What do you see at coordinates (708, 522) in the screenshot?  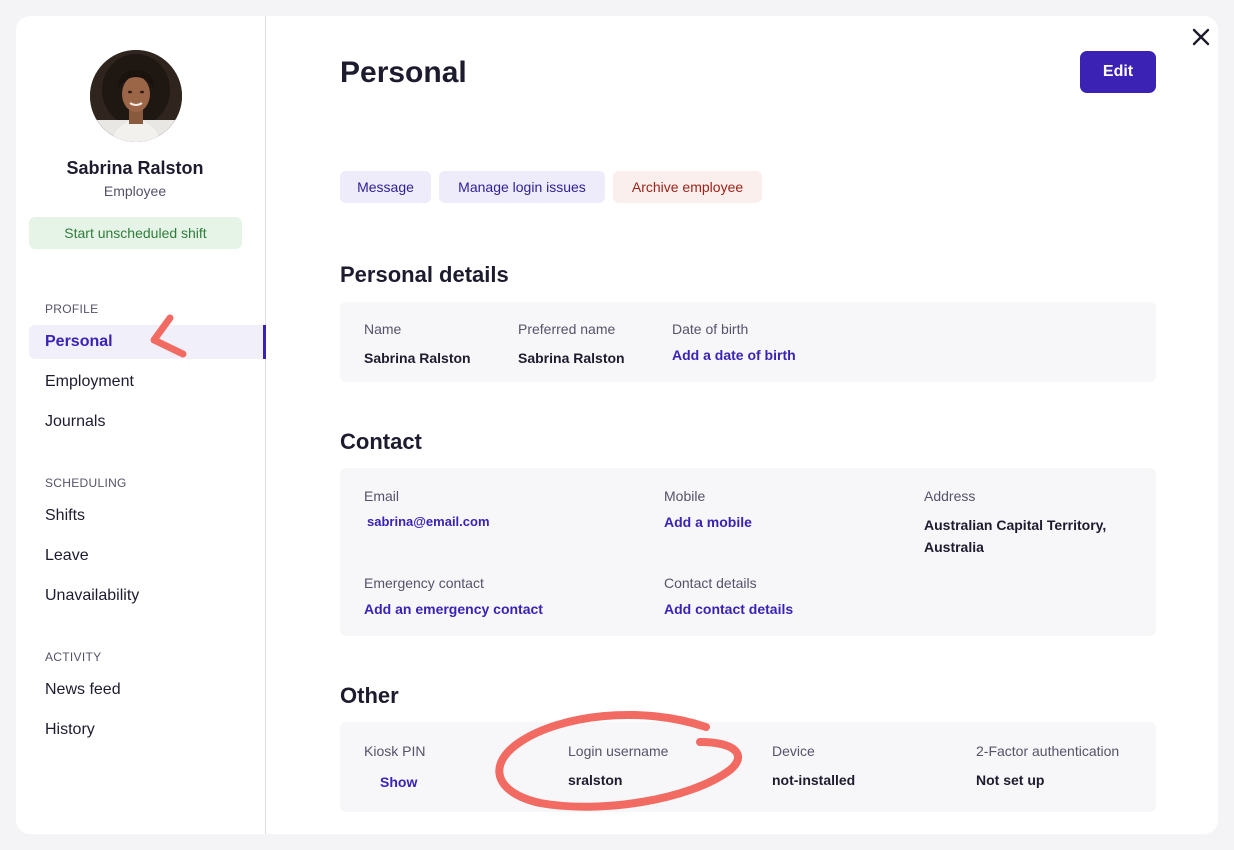 I see `add-mobile-link: Add a mobile` at bounding box center [708, 522].